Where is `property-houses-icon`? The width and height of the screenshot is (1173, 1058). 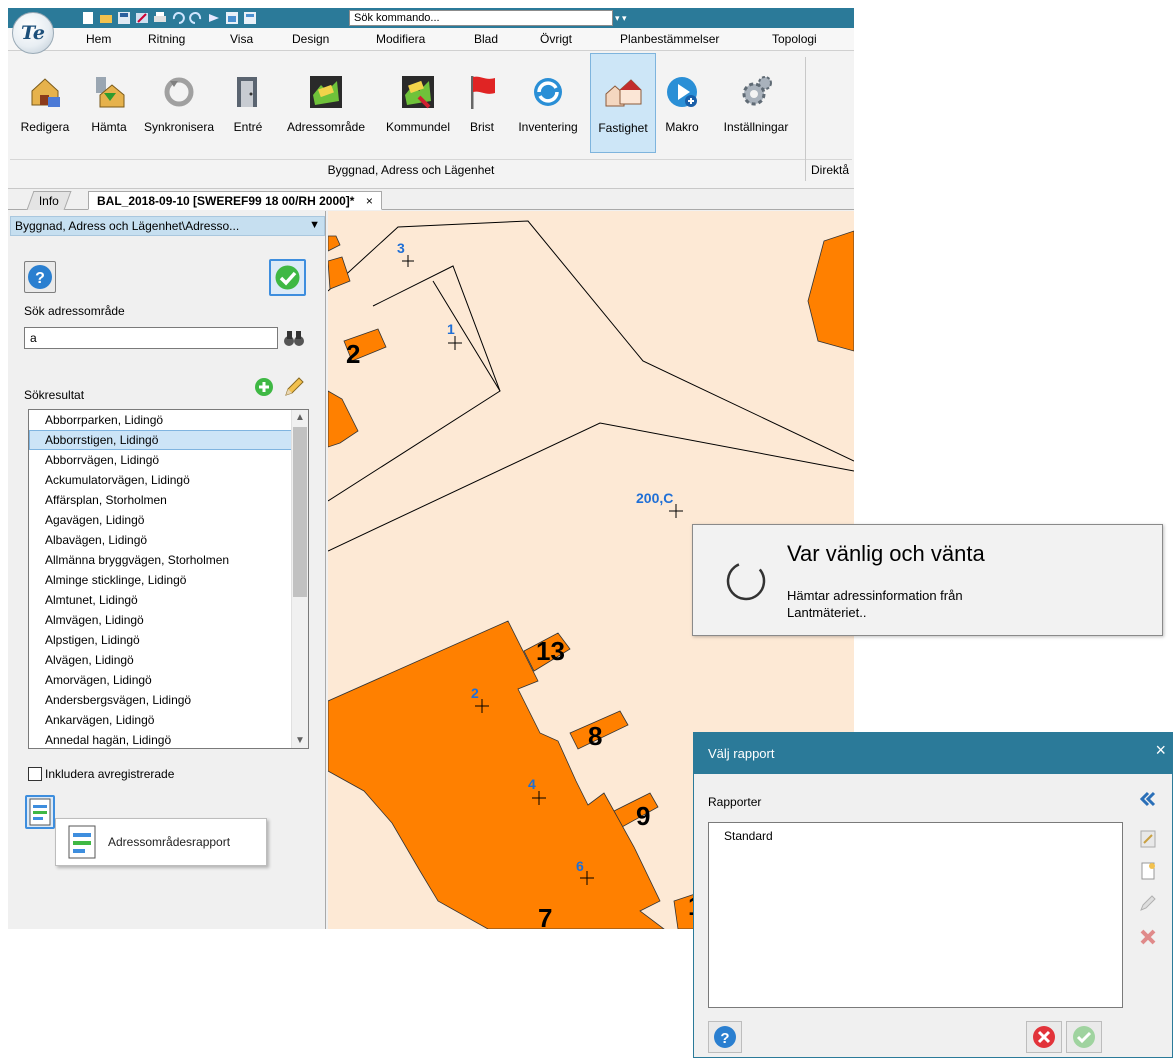 property-houses-icon is located at coordinates (623, 93).